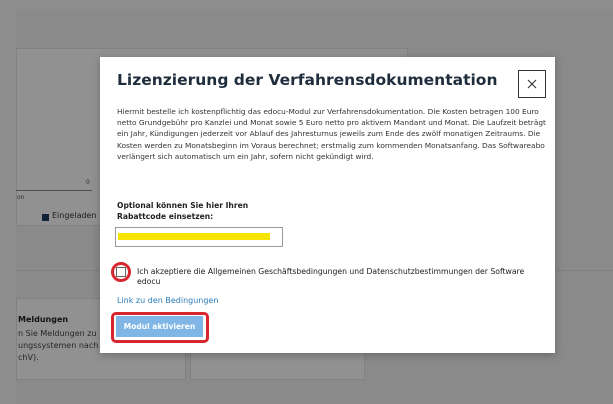 The image size is (613, 404). What do you see at coordinates (199, 237) in the screenshot?
I see `discount-code-input` at bounding box center [199, 237].